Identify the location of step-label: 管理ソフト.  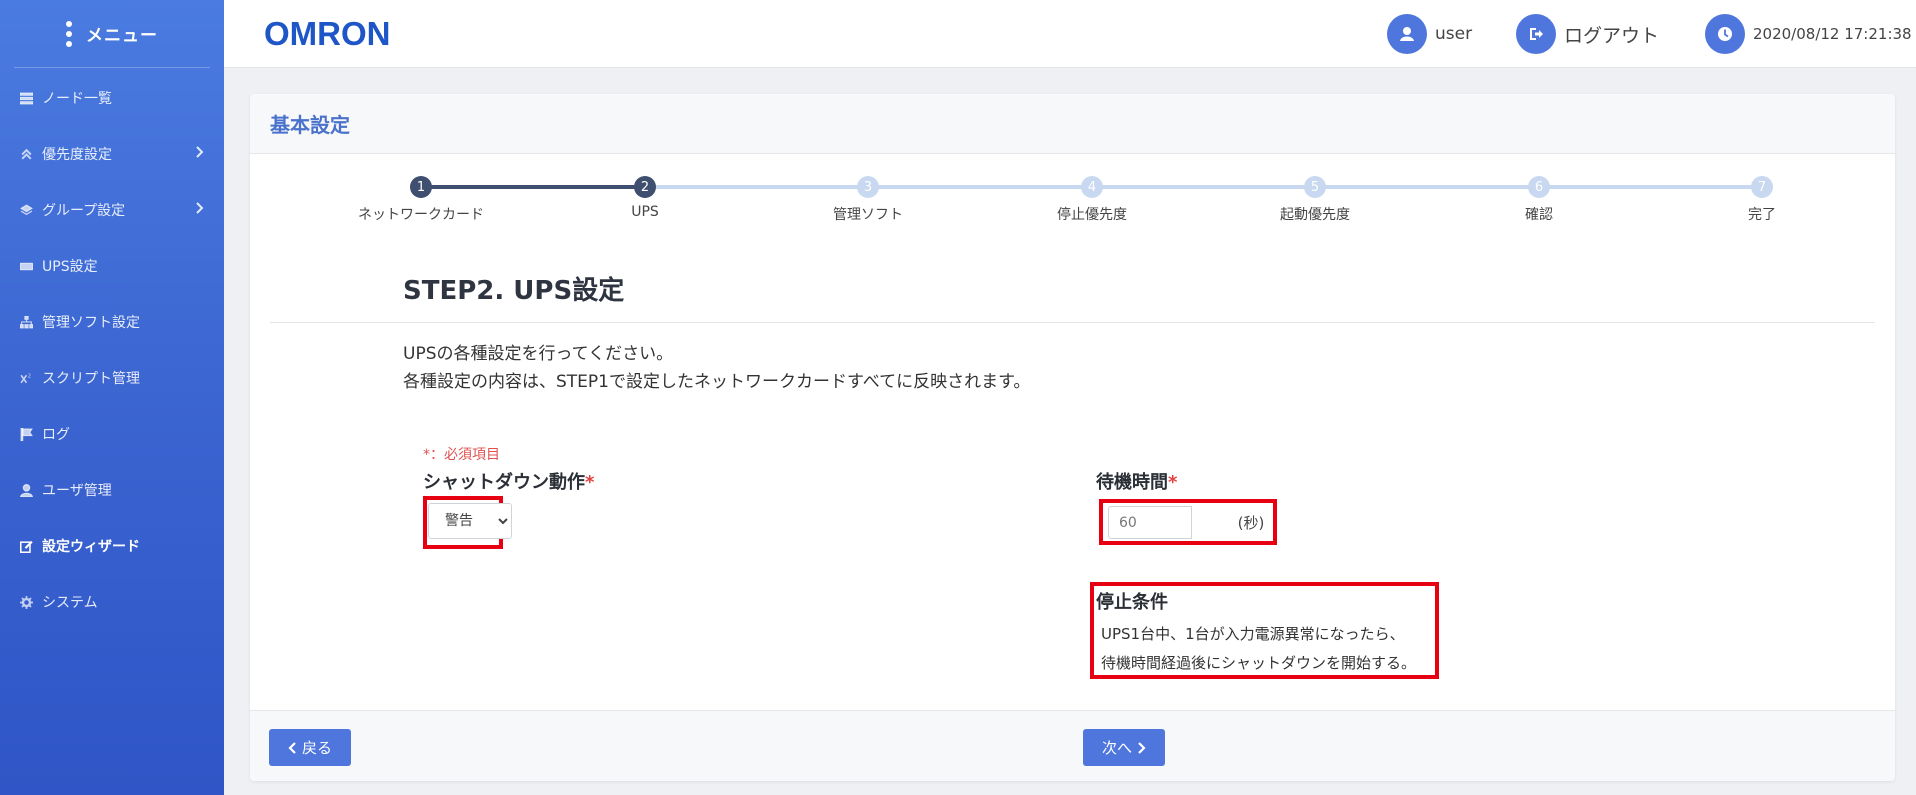
(868, 215).